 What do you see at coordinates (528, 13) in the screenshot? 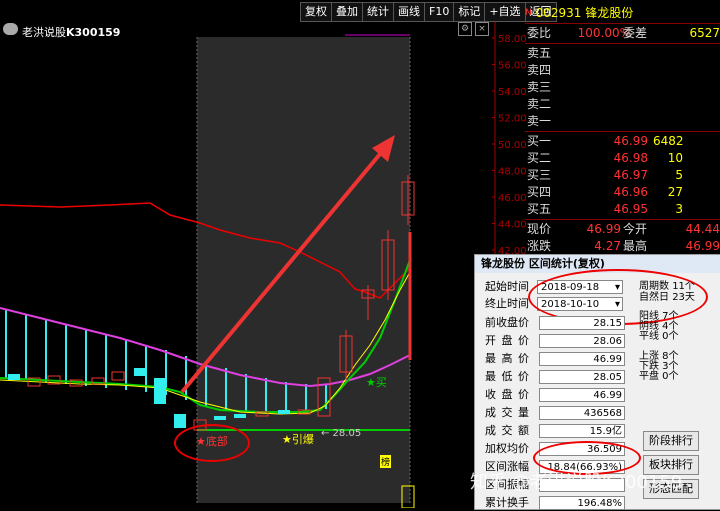
I see `quote-flag: N` at bounding box center [528, 13].